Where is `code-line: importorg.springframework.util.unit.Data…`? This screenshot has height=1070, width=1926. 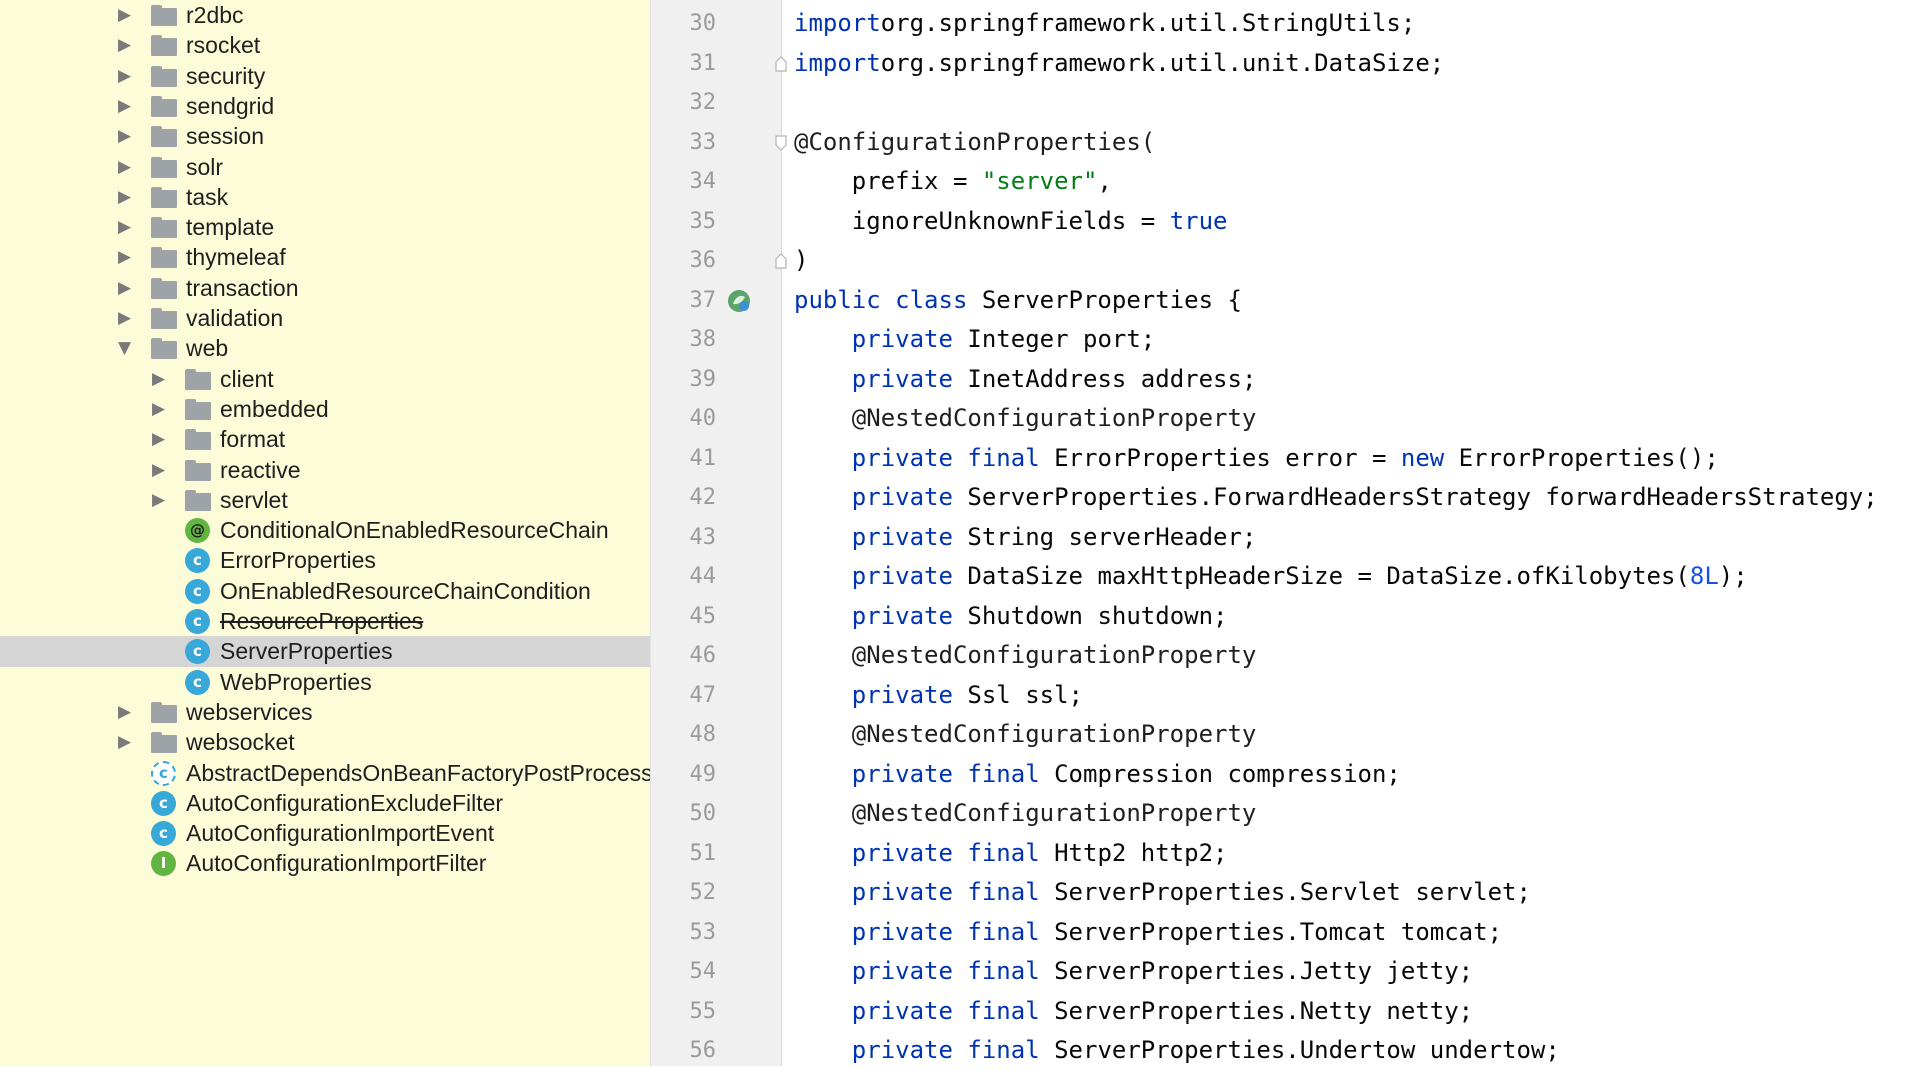 code-line: importorg.springframework.util.unit.Data… is located at coordinates (1119, 63).